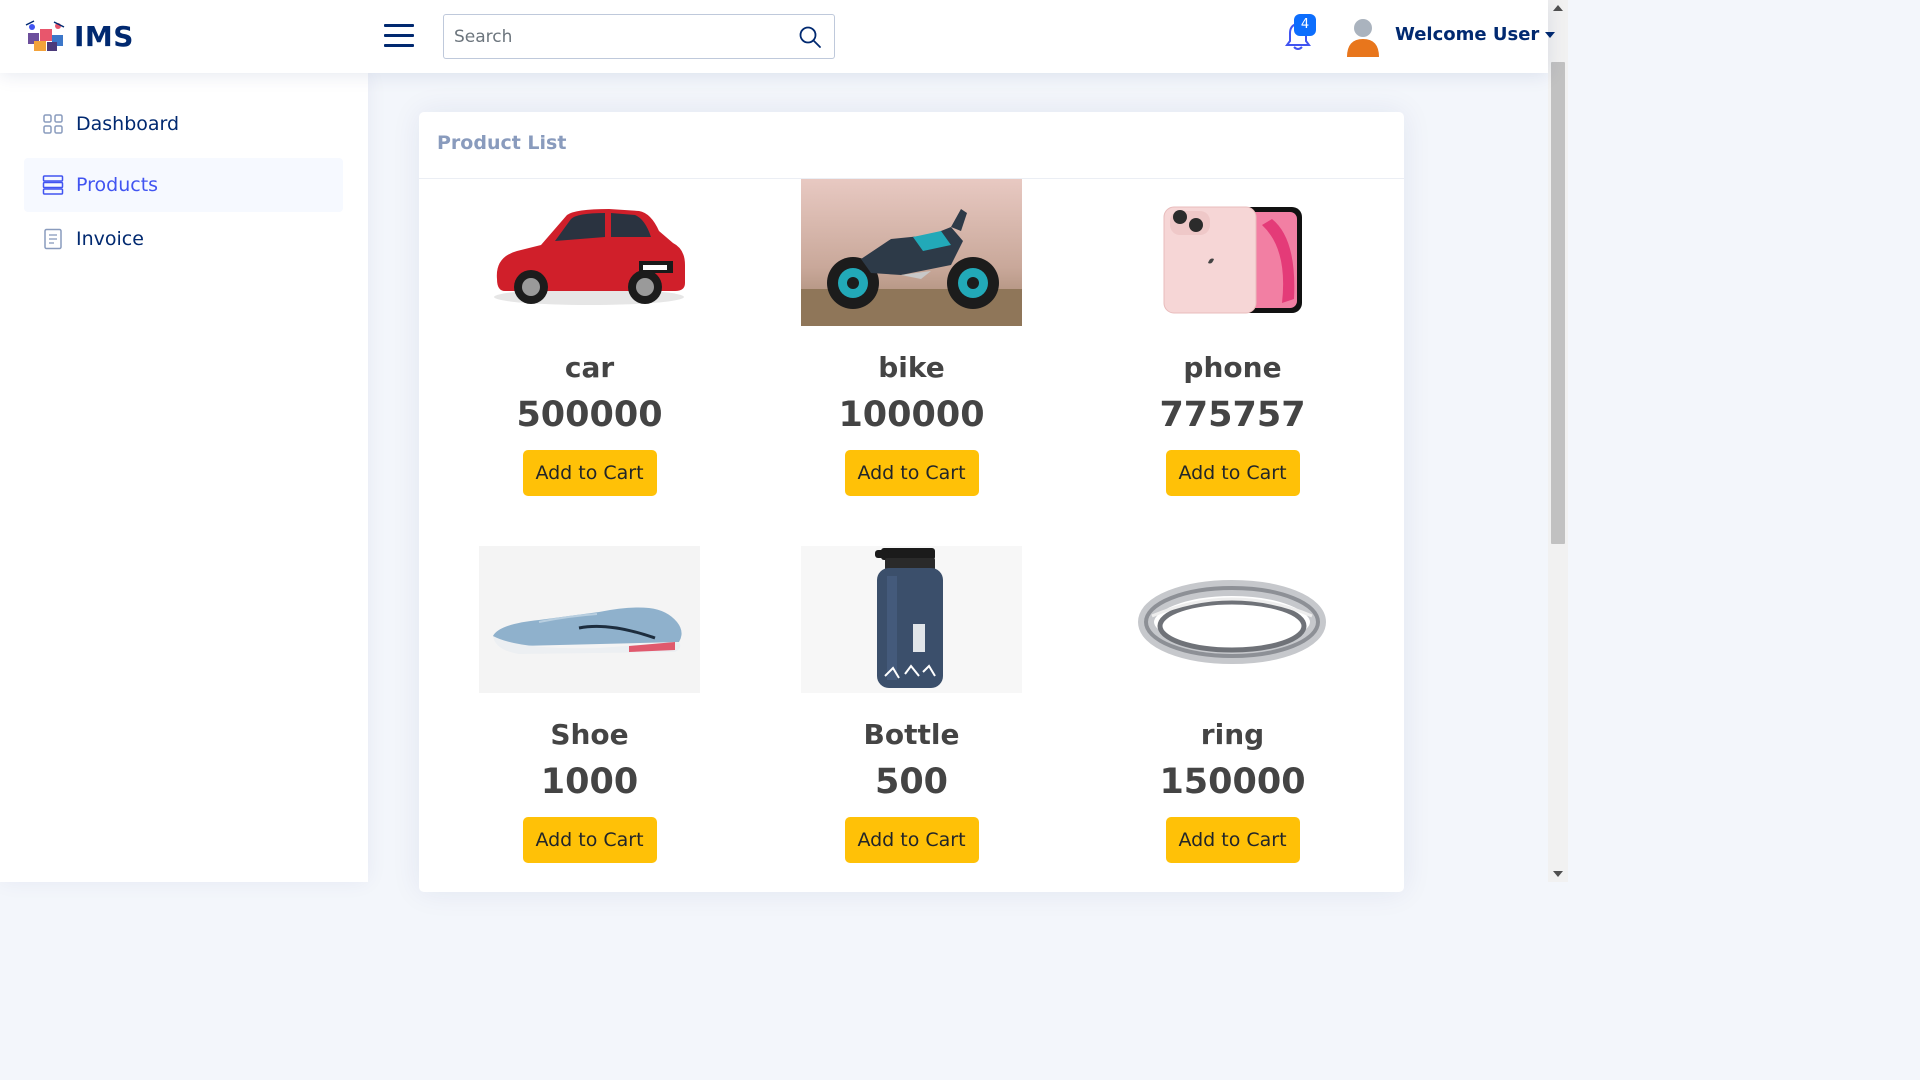 The height and width of the screenshot is (1080, 1920). What do you see at coordinates (53, 185) in the screenshot?
I see `layers-icon` at bounding box center [53, 185].